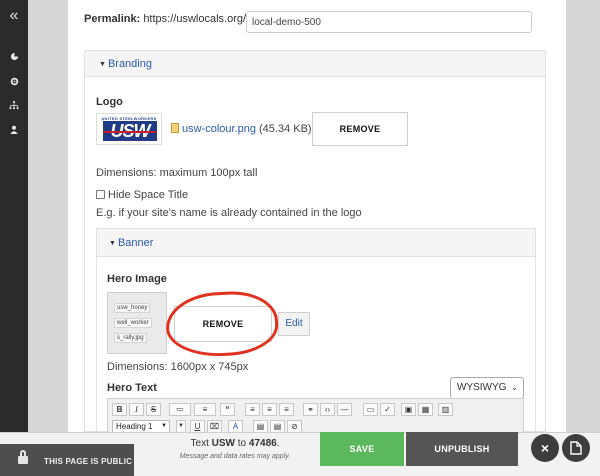 This screenshot has height=476, width=600. I want to click on format-select-value: Heading 1, so click(134, 426).